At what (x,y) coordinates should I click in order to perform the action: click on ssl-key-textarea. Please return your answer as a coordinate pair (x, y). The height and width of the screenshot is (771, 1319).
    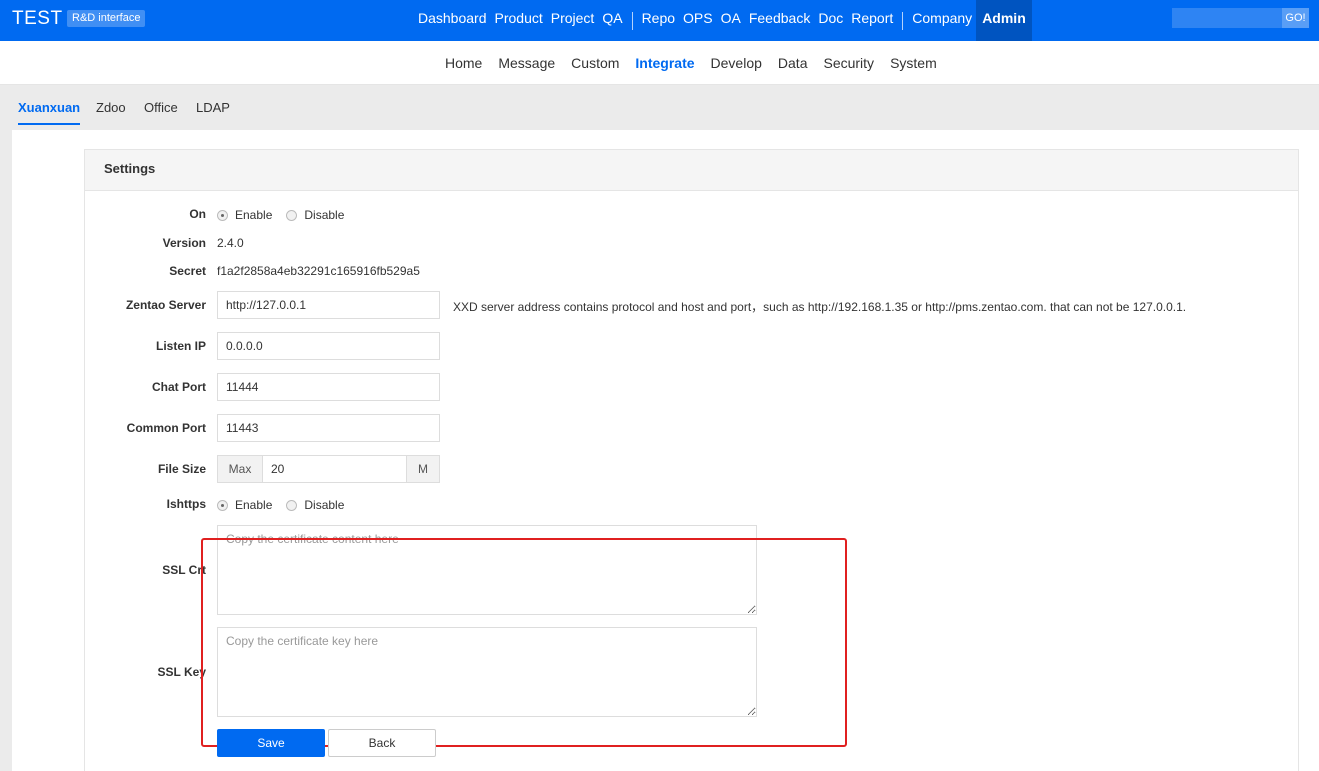
    Looking at the image, I should click on (487, 672).